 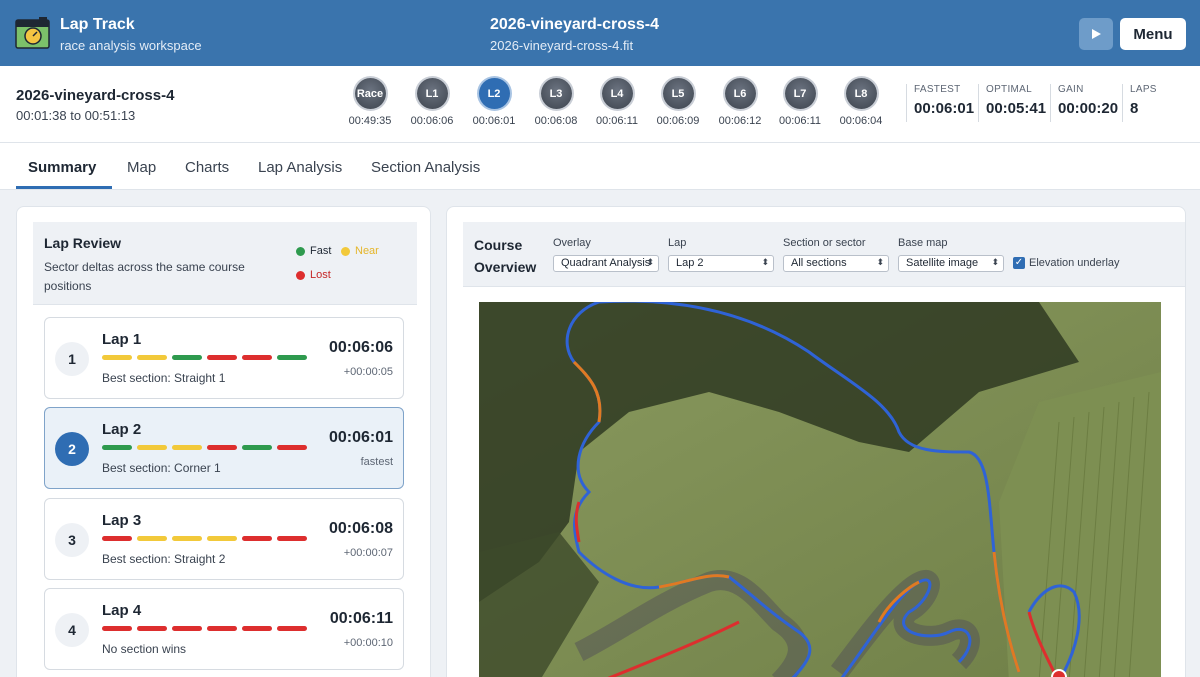 I want to click on stat-value: 00:06:01, so click(x=944, y=108).